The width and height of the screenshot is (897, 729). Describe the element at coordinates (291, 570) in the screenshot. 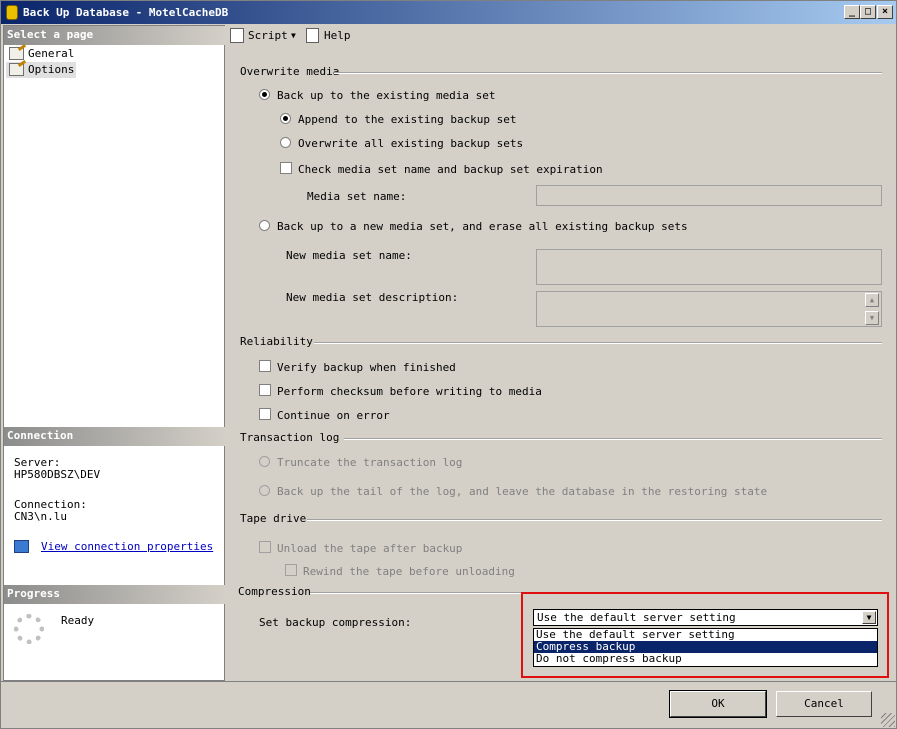

I see `rewind-tape-checkbox` at that location.